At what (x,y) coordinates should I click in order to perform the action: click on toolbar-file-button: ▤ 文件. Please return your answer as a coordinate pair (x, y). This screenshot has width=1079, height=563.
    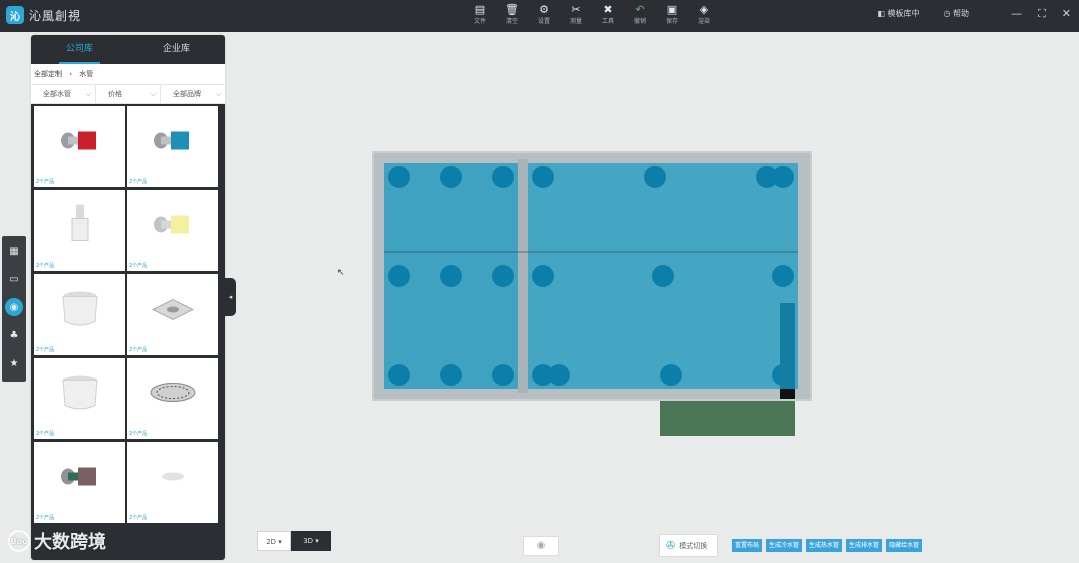
    Looking at the image, I should click on (480, 14).